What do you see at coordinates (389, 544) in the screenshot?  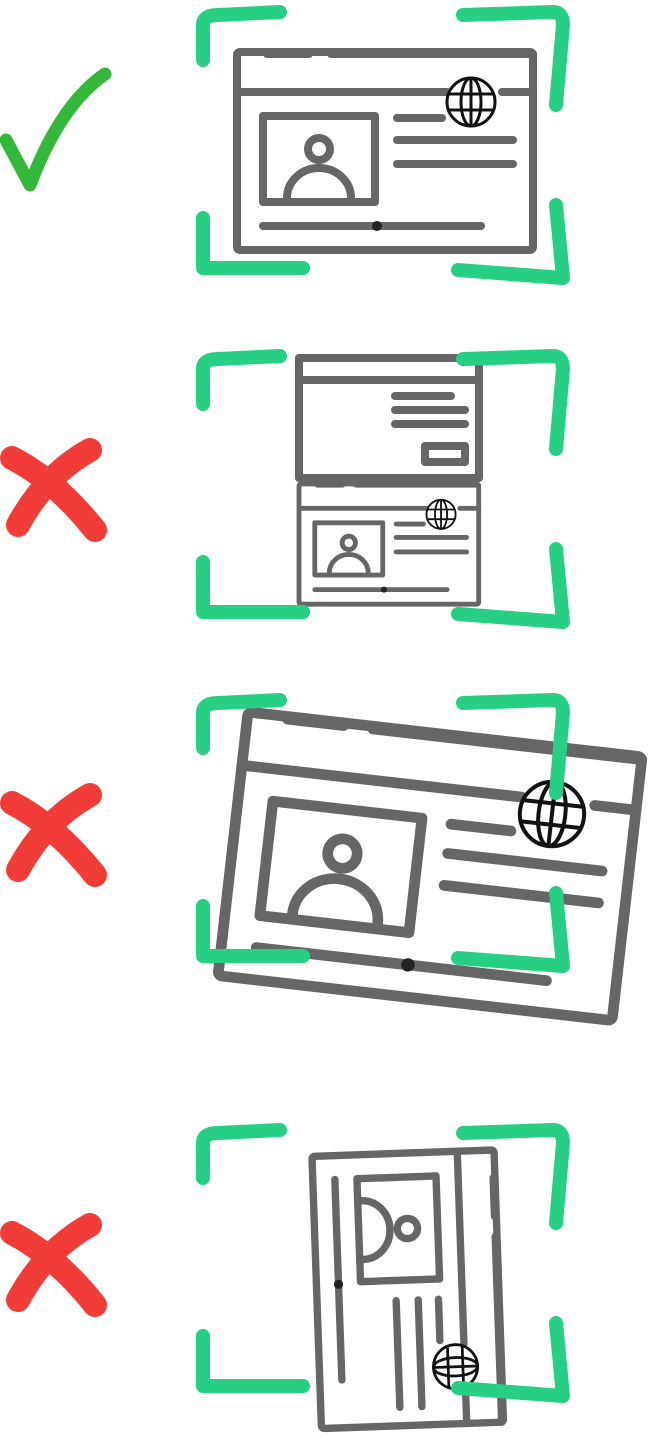 I see `id-card-front-small` at bounding box center [389, 544].